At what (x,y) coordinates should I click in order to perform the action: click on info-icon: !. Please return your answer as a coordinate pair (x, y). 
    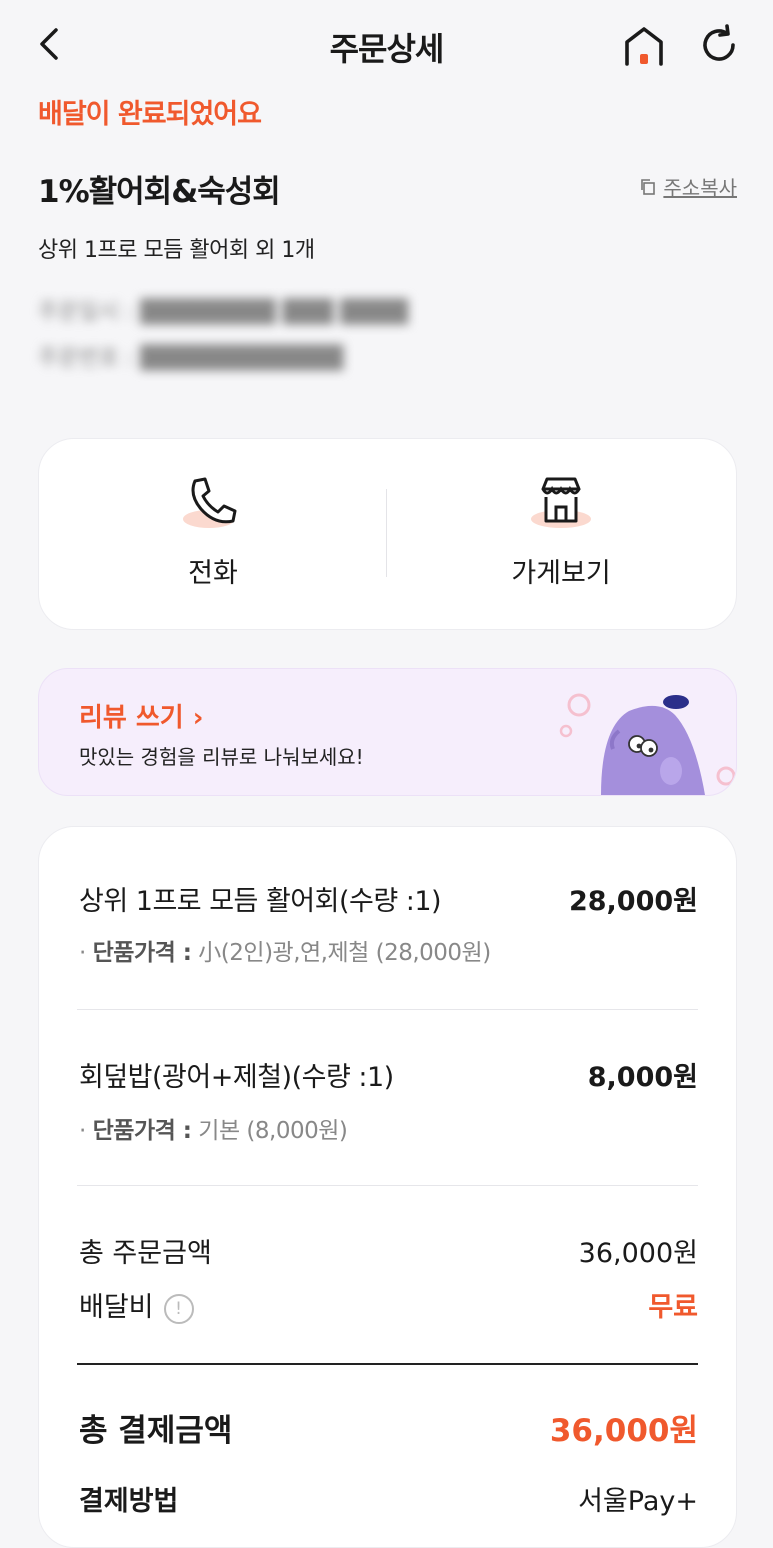
    Looking at the image, I should click on (178, 1308).